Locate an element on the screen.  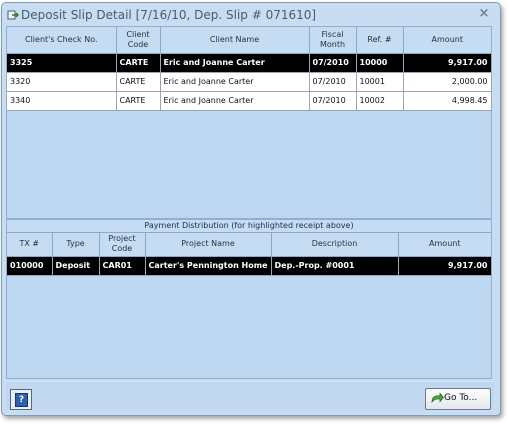
help-icon: ? is located at coordinates (21, 400).